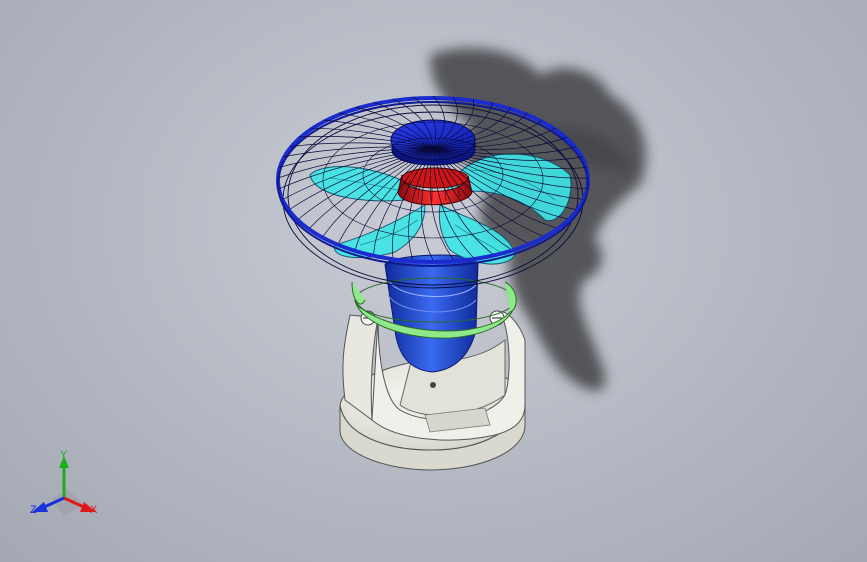 The image size is (867, 562). I want to click on x-axis-label: X, so click(94, 510).